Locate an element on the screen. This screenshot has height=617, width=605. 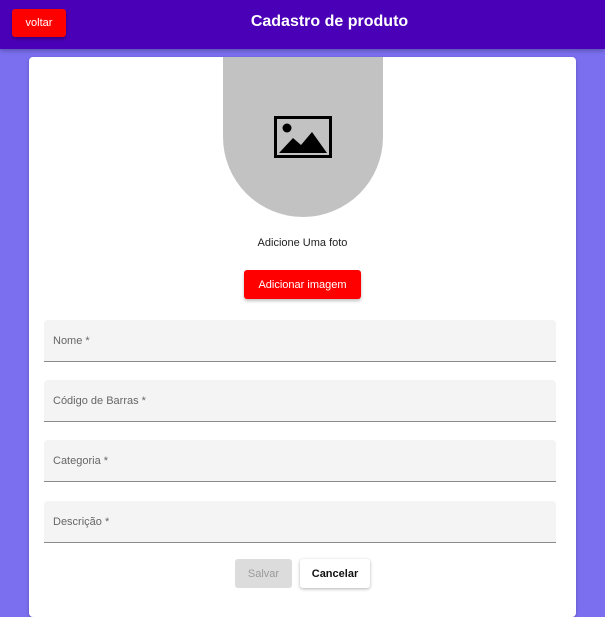
add-image-button: Adicionar imagem is located at coordinates (302, 284).